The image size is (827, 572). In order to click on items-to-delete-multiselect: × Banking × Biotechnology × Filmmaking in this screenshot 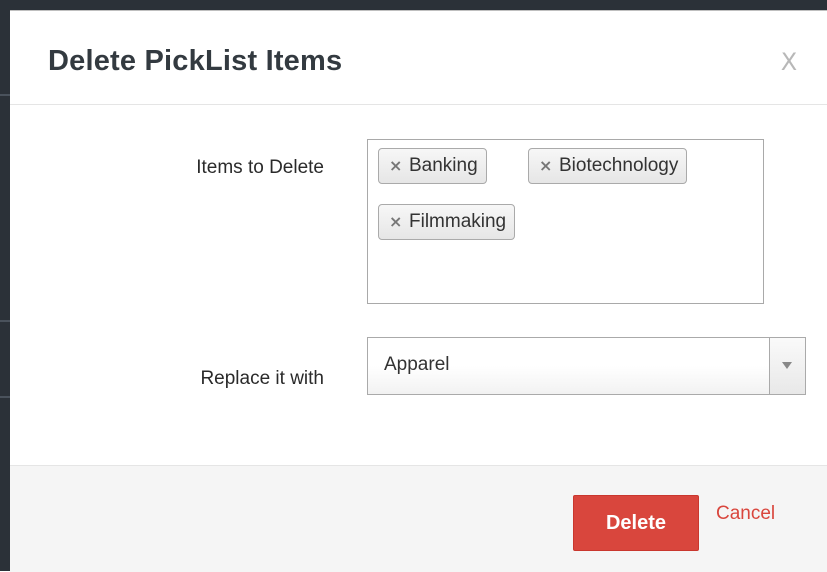, I will do `click(565, 221)`.